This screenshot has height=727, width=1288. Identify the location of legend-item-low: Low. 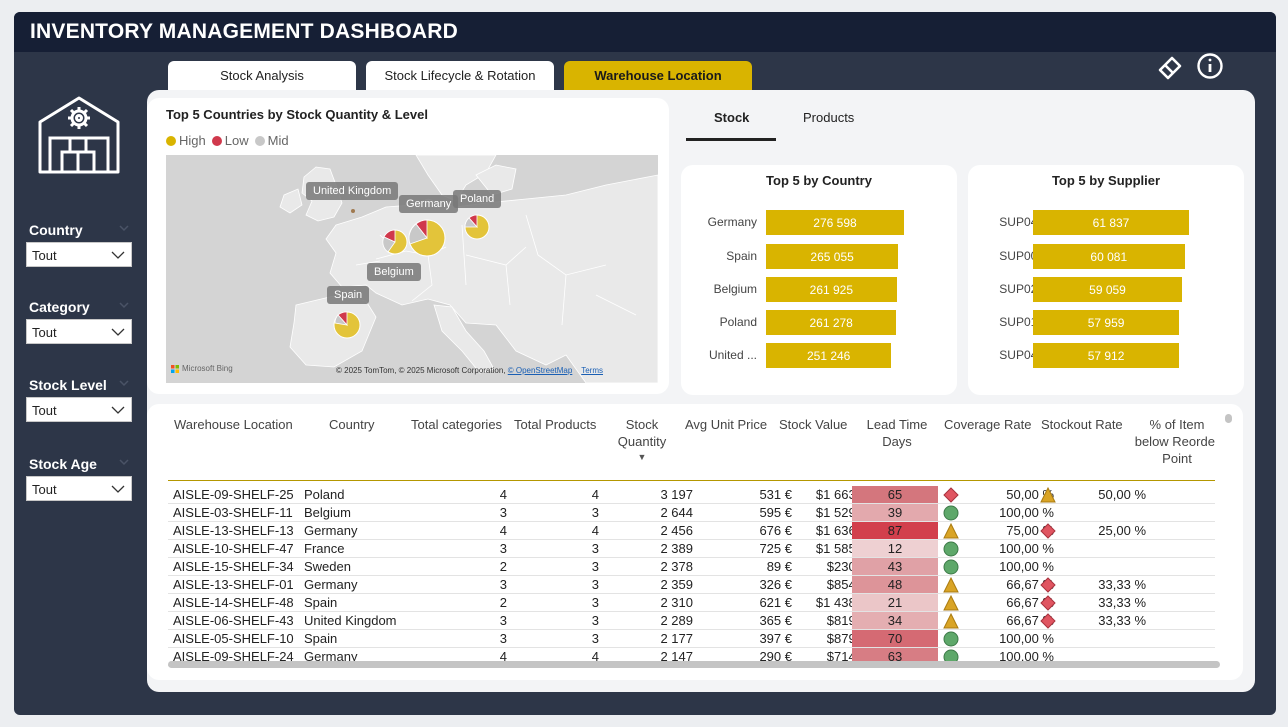
(230, 140).